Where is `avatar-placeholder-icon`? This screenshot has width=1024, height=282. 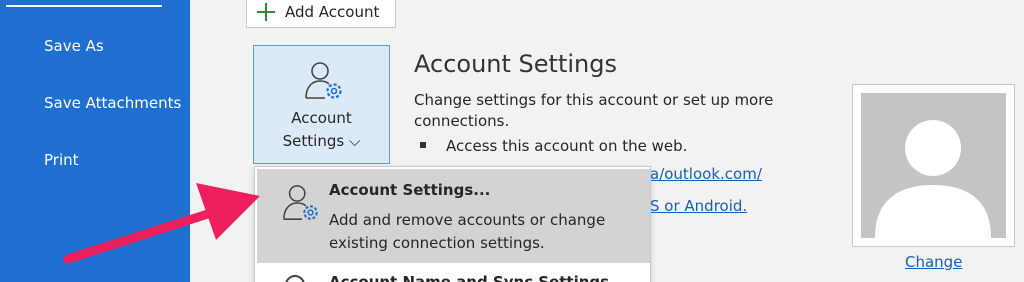 avatar-placeholder-icon is located at coordinates (933, 165).